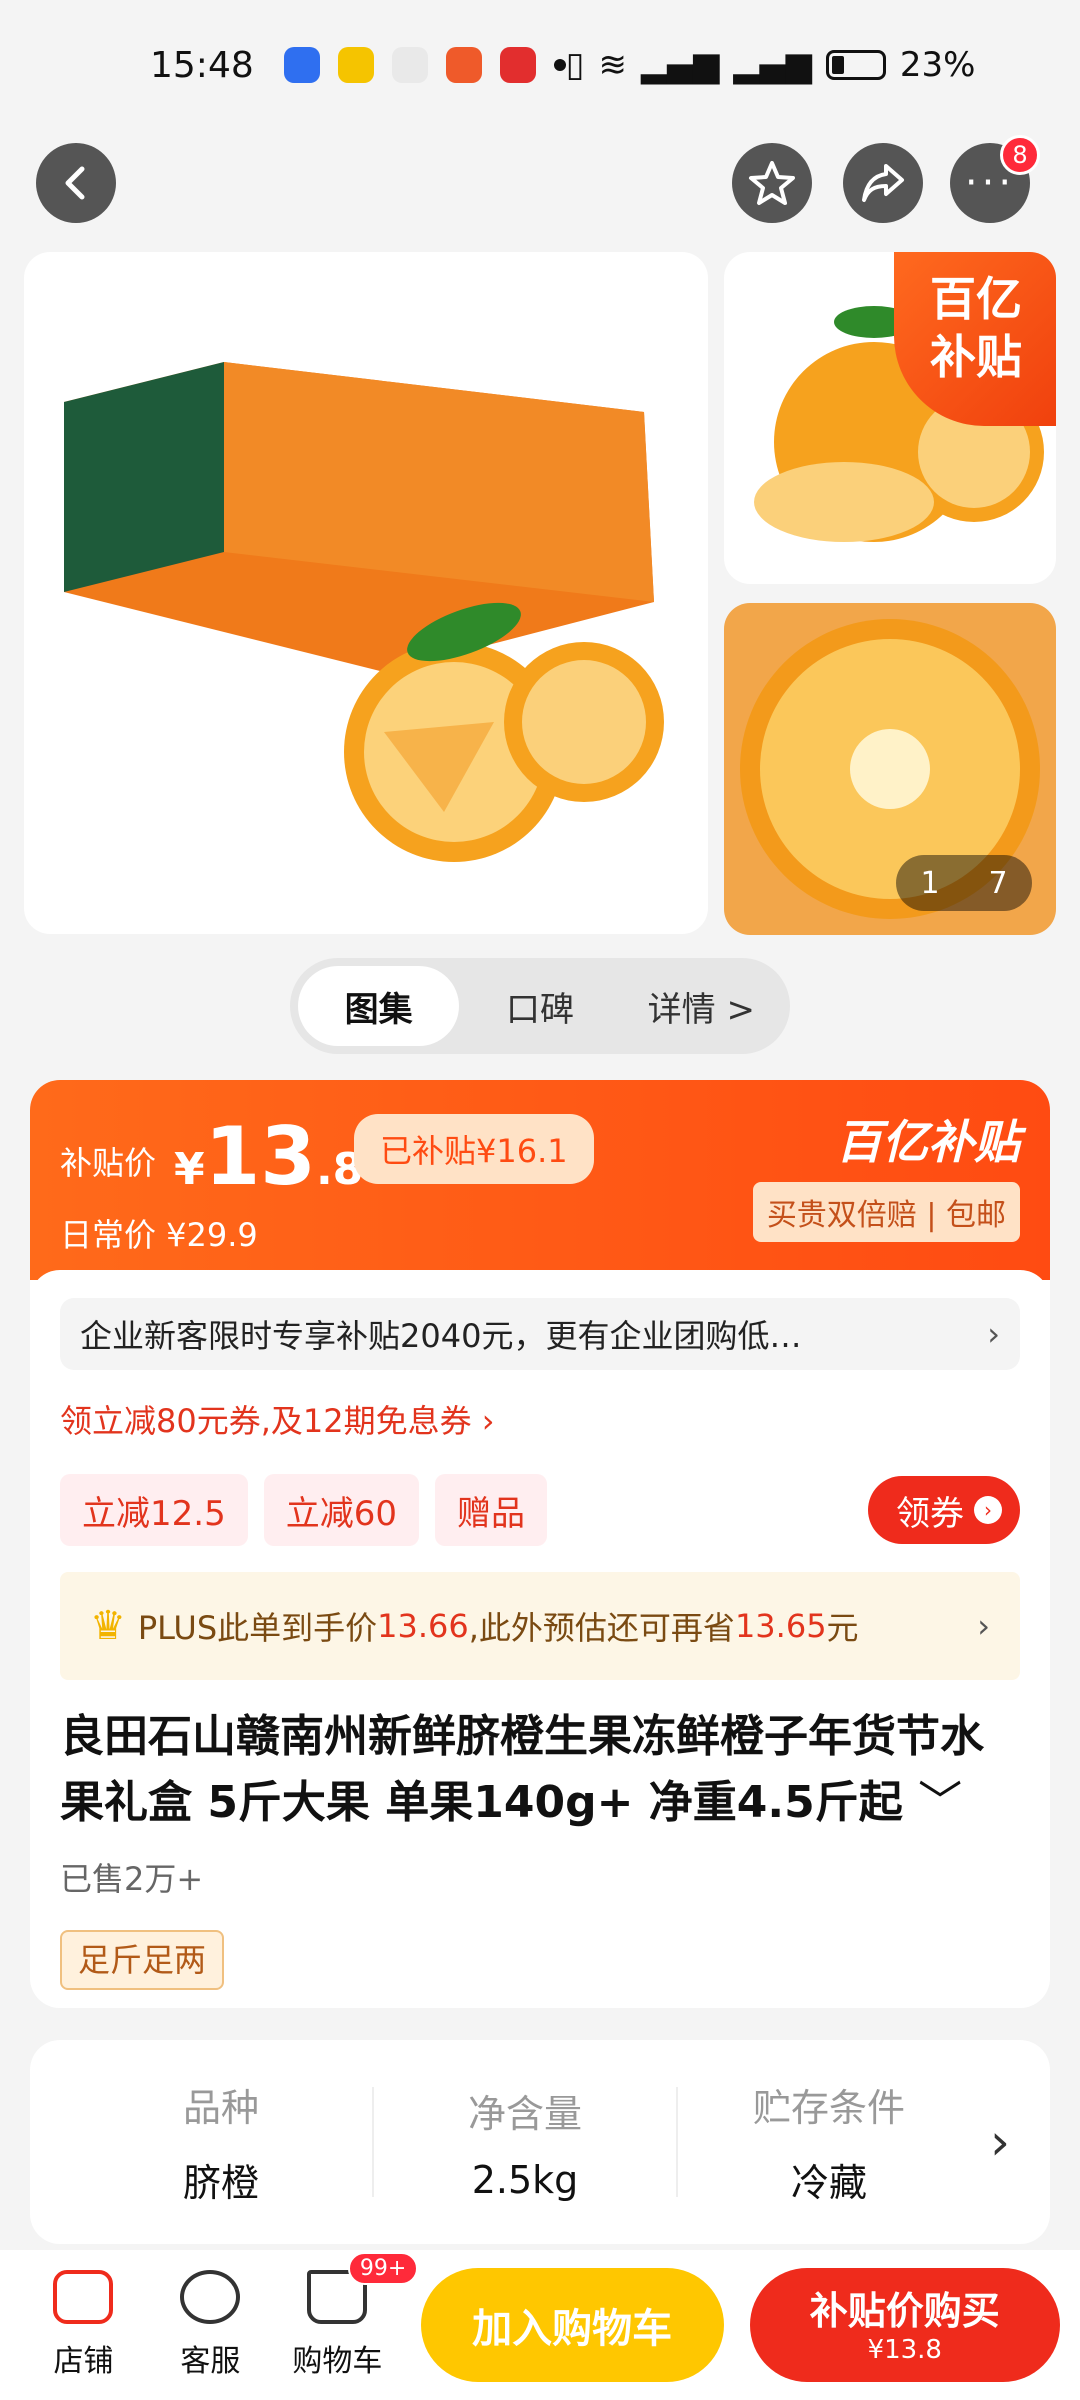  Describe the element at coordinates (904, 2311) in the screenshot. I see `buy-now-label: 补贴价购买` at that location.